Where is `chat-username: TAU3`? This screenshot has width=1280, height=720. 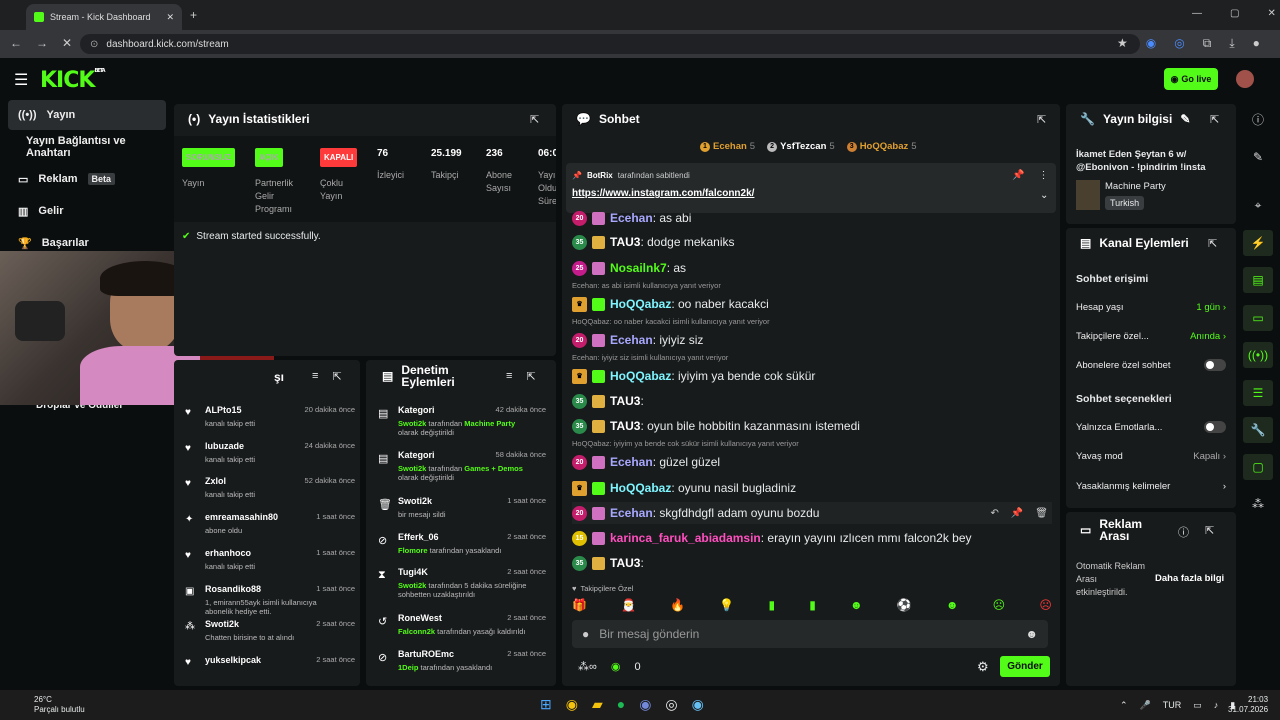 chat-username: TAU3 is located at coordinates (625, 426).